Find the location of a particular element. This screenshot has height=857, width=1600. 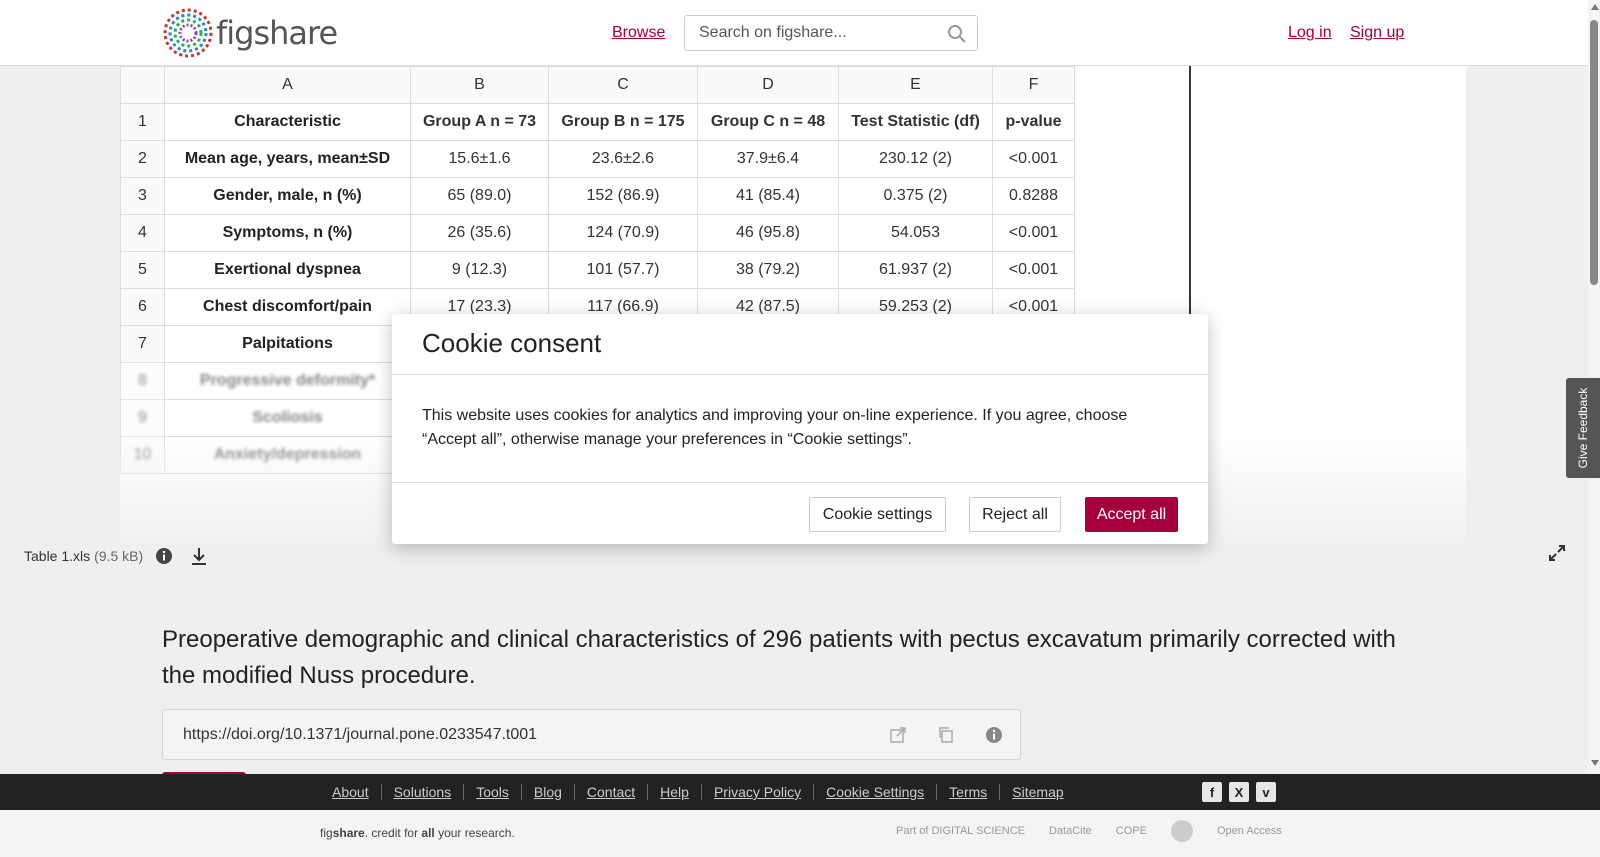

table-cell: Mean age, years, mean±SD is located at coordinates (287, 159).